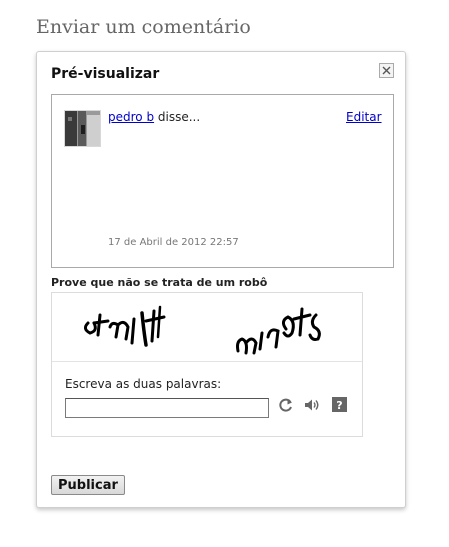 The width and height of the screenshot is (449, 547). Describe the element at coordinates (82, 128) in the screenshot. I see `avatar` at that location.